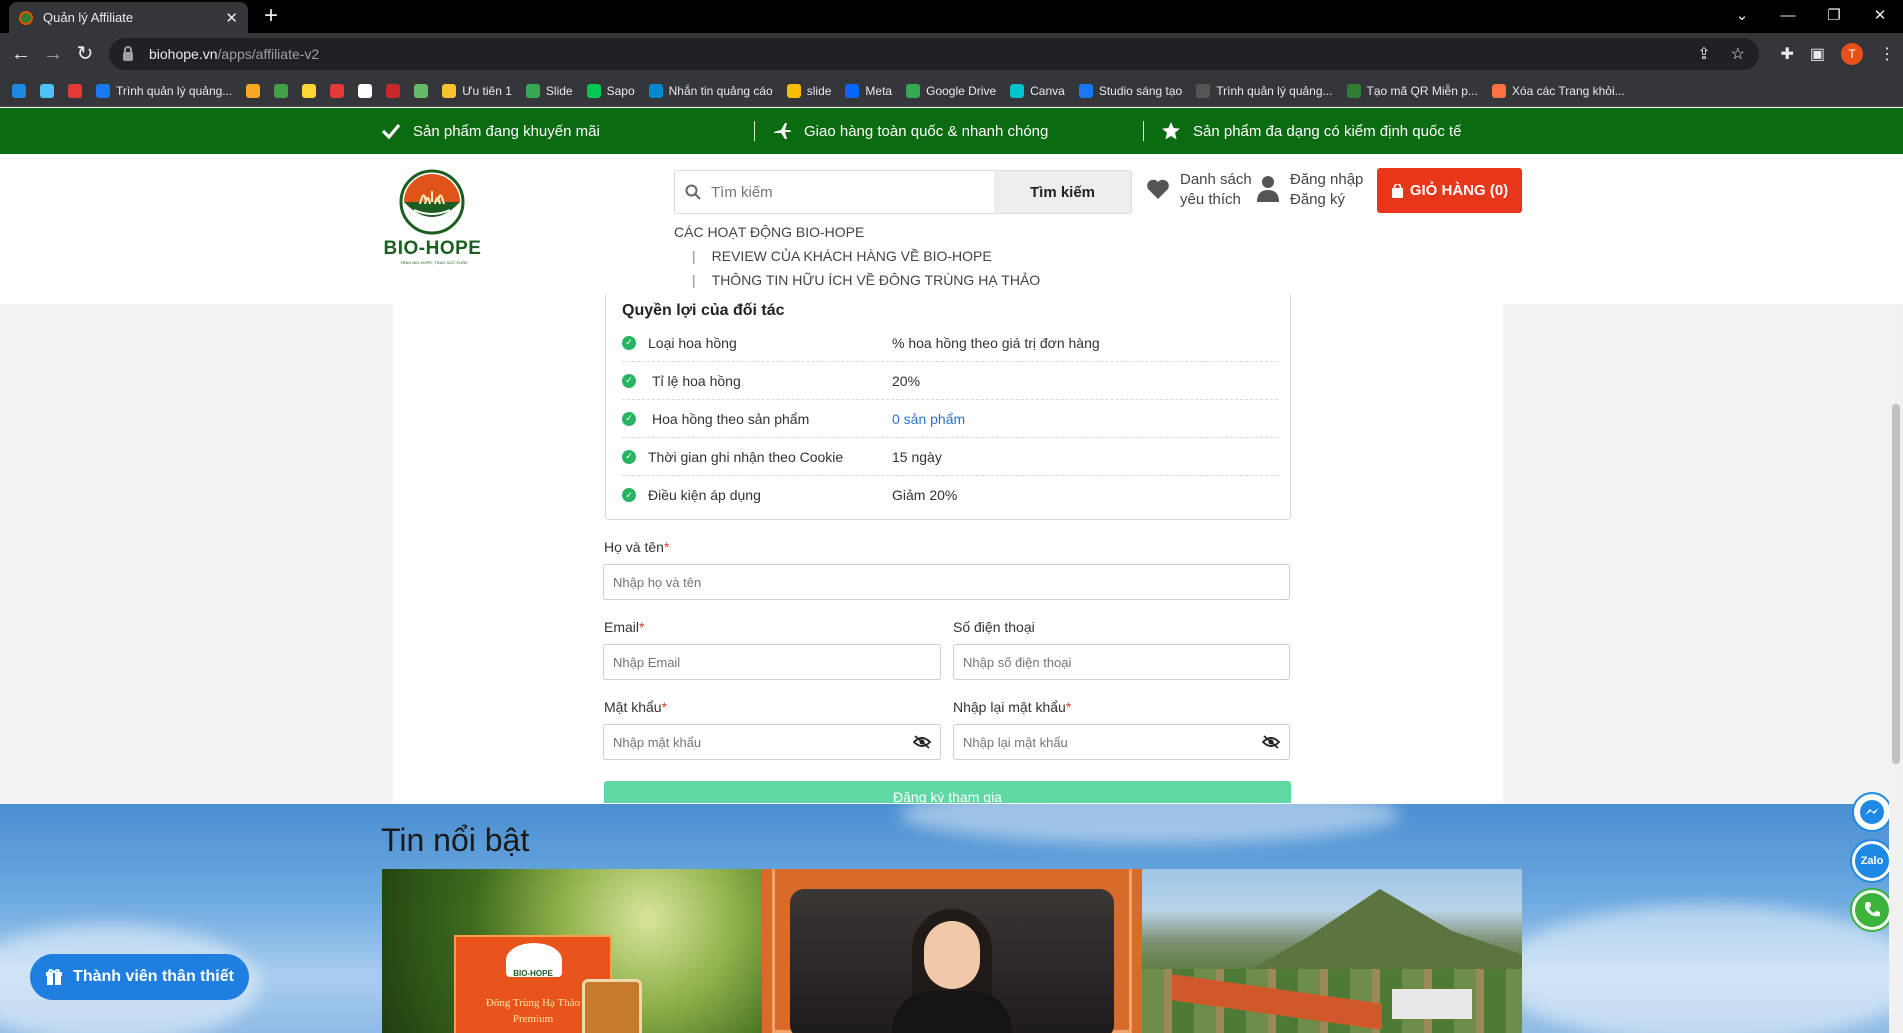 This screenshot has width=1903, height=1033. Describe the element at coordinates (432, 248) in the screenshot. I see `logo-text: BIO-HOPE` at that location.